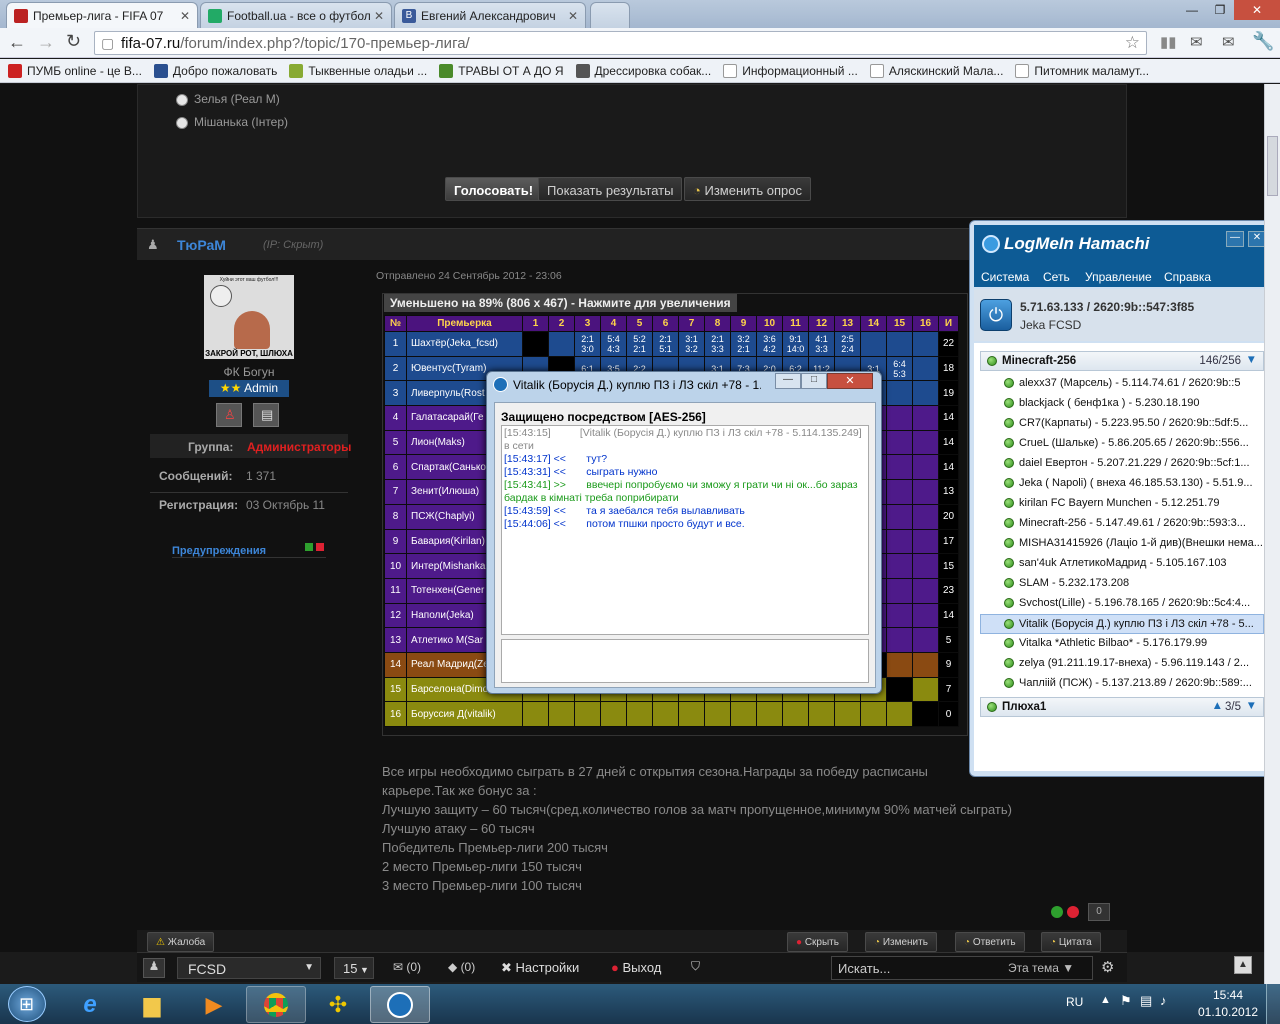 Image resolution: width=1280 pixels, height=1024 pixels. I want to click on taskbar-game: ✣, so click(338, 1004).